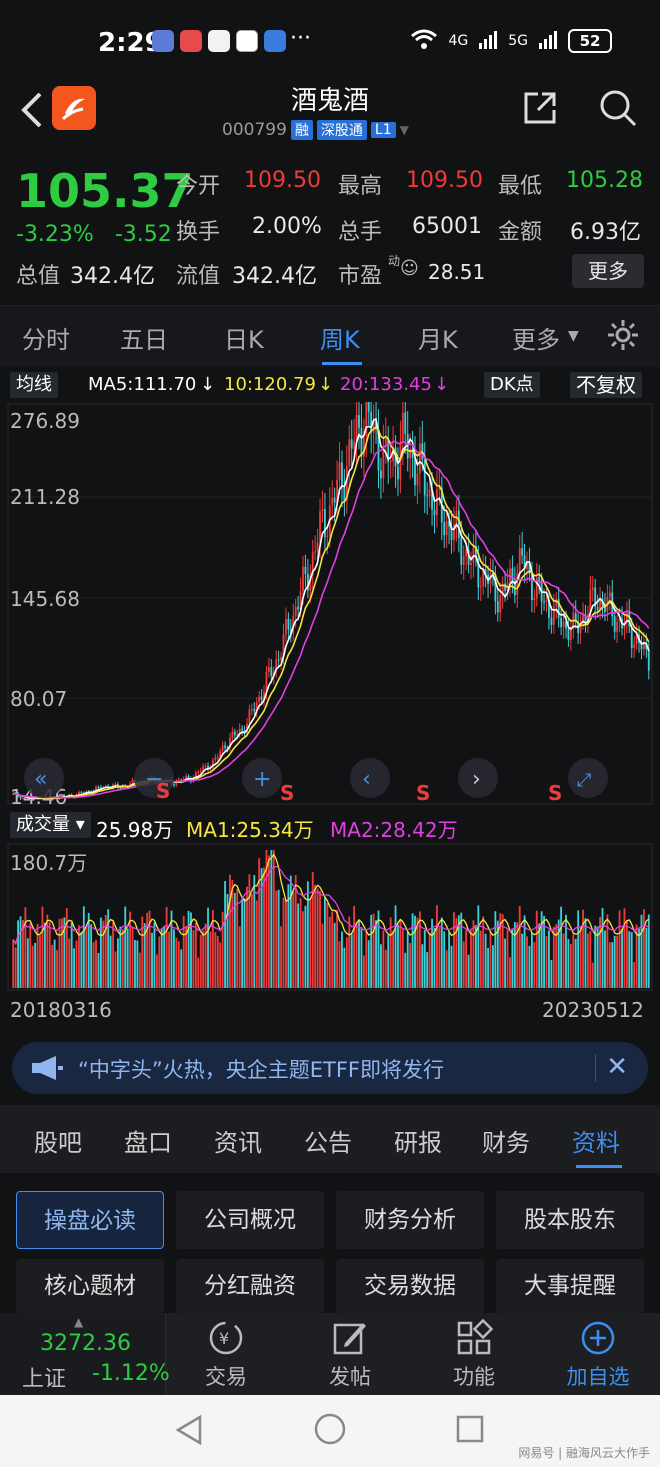 Image resolution: width=660 pixels, height=1467 pixels. What do you see at coordinates (424, 41) in the screenshot?
I see `wifi-icon` at bounding box center [424, 41].